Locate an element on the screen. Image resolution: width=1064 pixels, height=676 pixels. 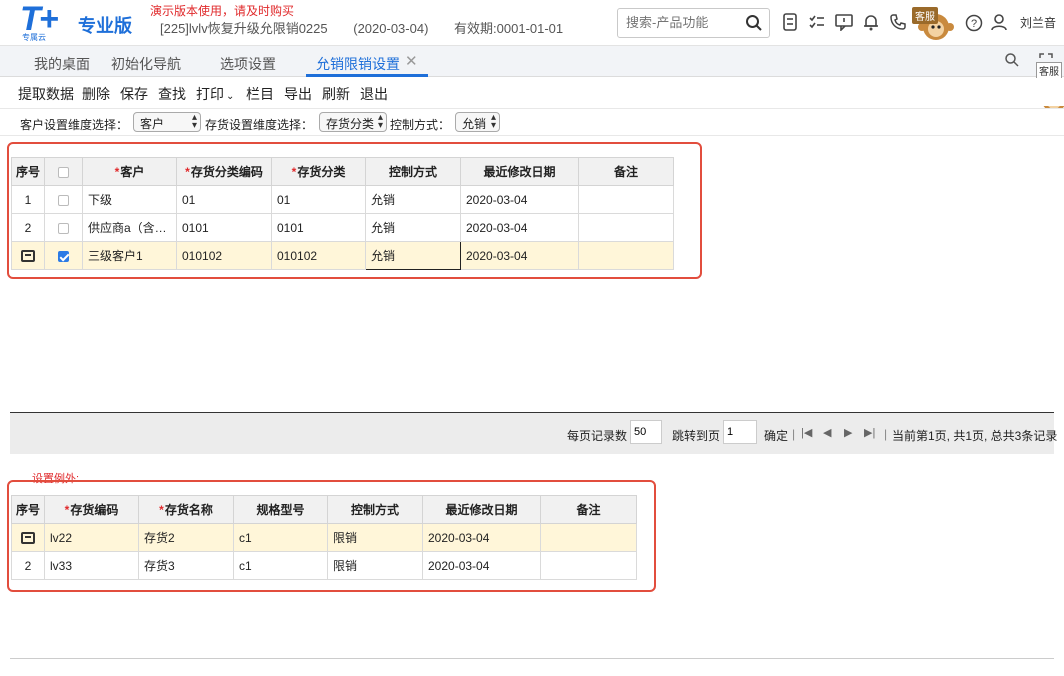
col-inv-class: *存货分类 is located at coordinates (318, 171).